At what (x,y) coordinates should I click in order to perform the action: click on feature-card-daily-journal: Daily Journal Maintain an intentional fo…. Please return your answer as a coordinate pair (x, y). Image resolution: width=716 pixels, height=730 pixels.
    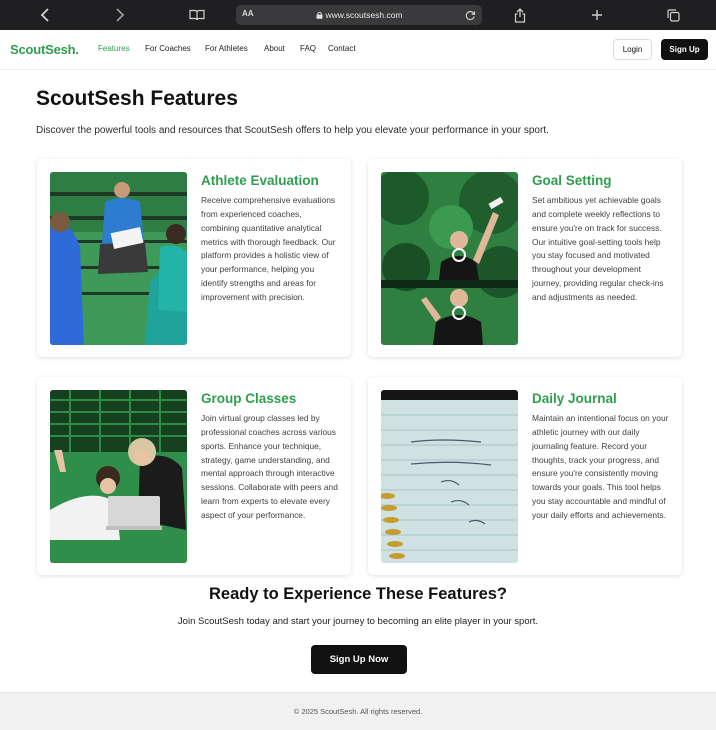
    Looking at the image, I should click on (525, 476).